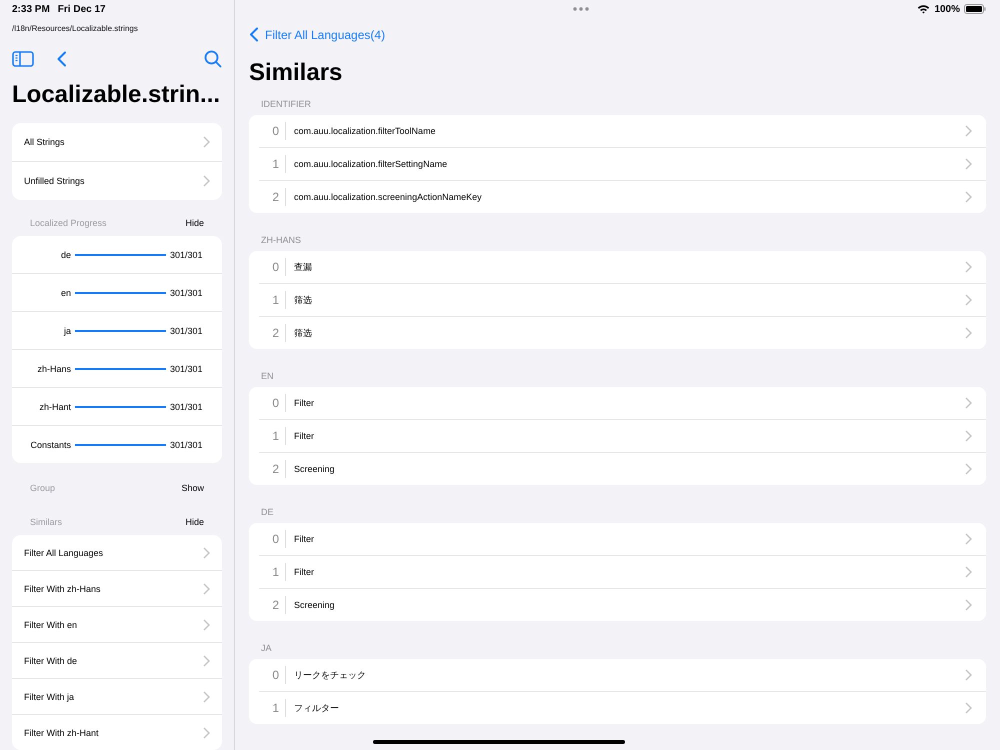 Image resolution: width=1000 pixels, height=750 pixels. Describe the element at coordinates (266, 648) in the screenshot. I see `section-header: JA` at that location.